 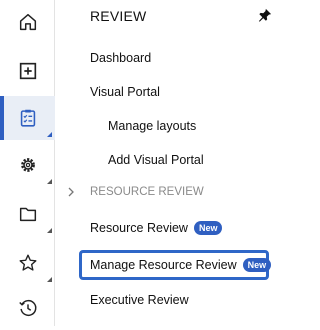 What do you see at coordinates (71, 192) in the screenshot?
I see `chevron-right-icon` at bounding box center [71, 192].